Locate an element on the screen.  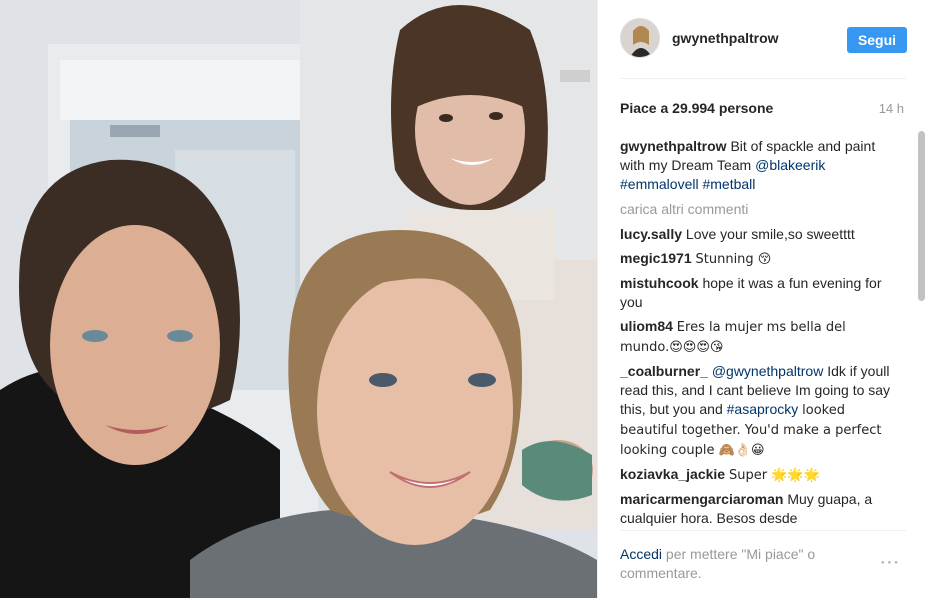
post-timestamp: 14 h is located at coordinates (891, 108).